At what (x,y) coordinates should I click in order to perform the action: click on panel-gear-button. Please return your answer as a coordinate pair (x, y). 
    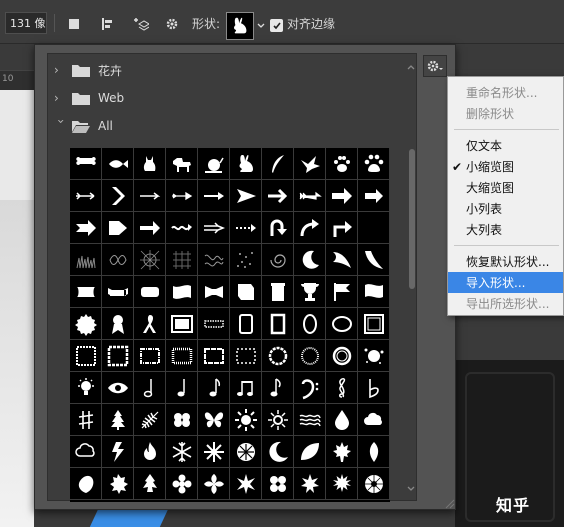
    Looking at the image, I should click on (435, 66).